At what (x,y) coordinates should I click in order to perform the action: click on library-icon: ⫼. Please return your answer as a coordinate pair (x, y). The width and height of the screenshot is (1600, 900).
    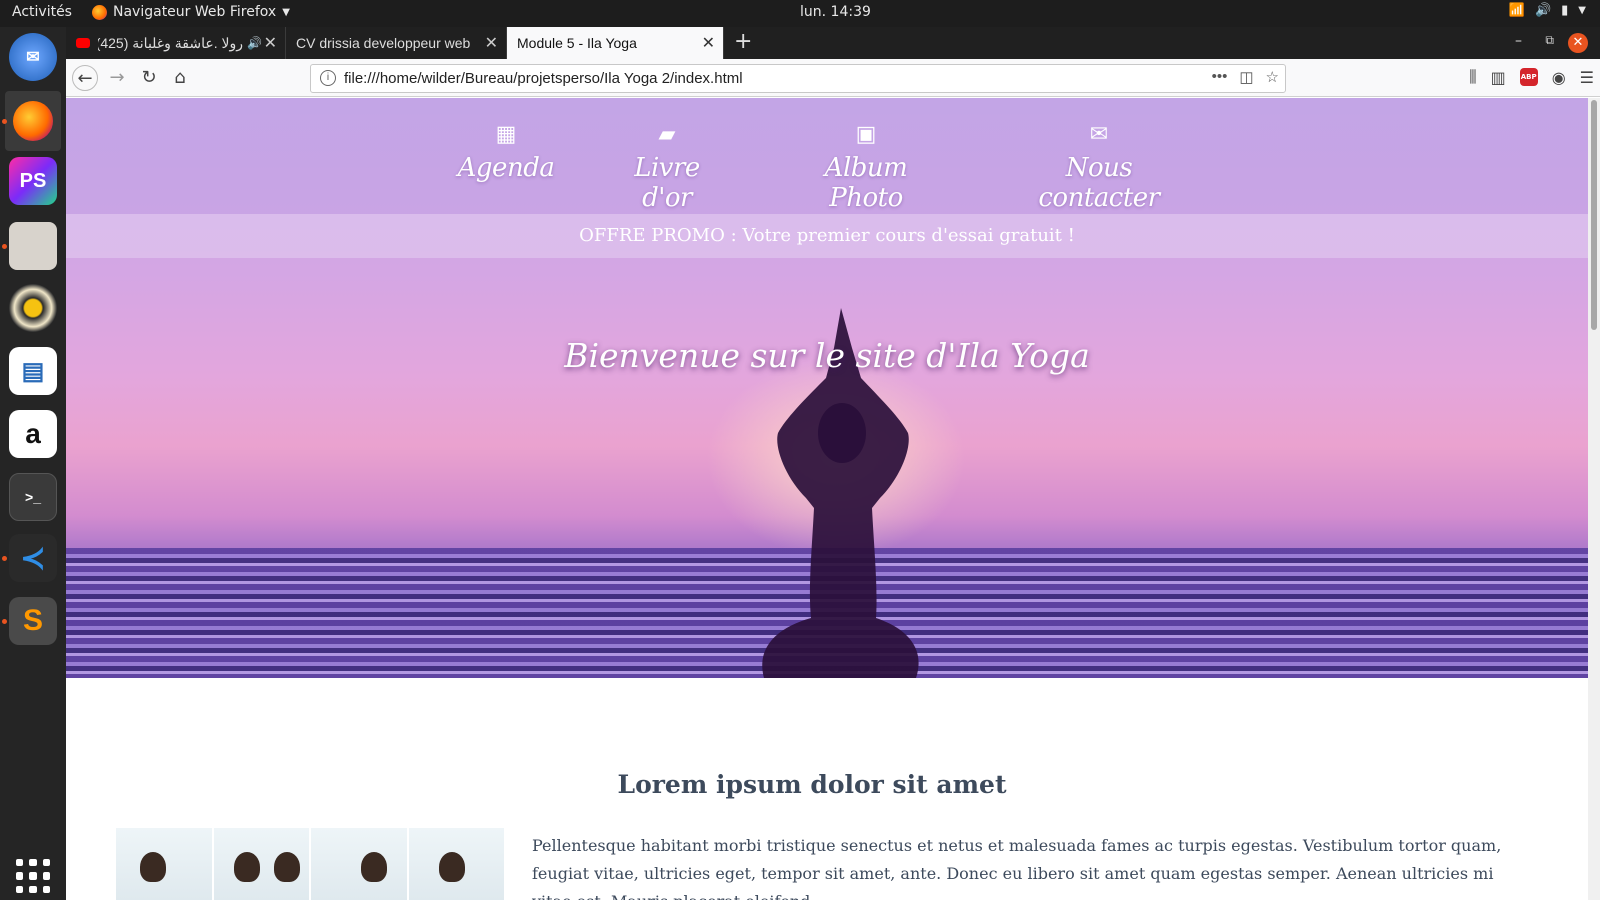
    Looking at the image, I should click on (1472, 77).